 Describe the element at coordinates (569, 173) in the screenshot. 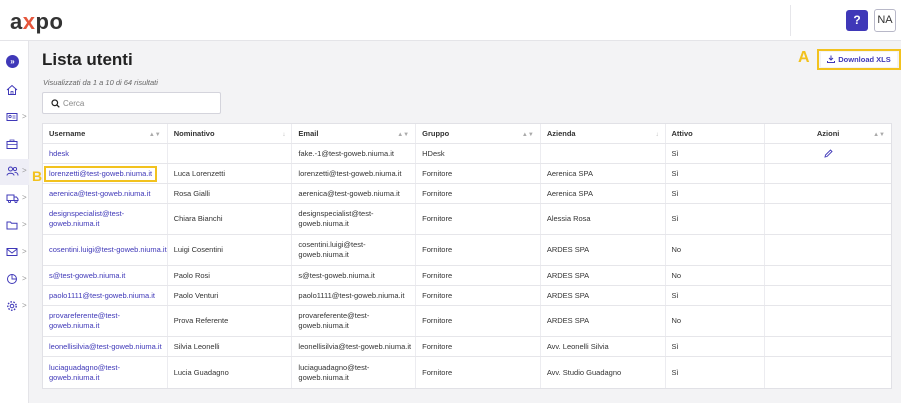

I see `cell-text: Aerenica SPA` at that location.